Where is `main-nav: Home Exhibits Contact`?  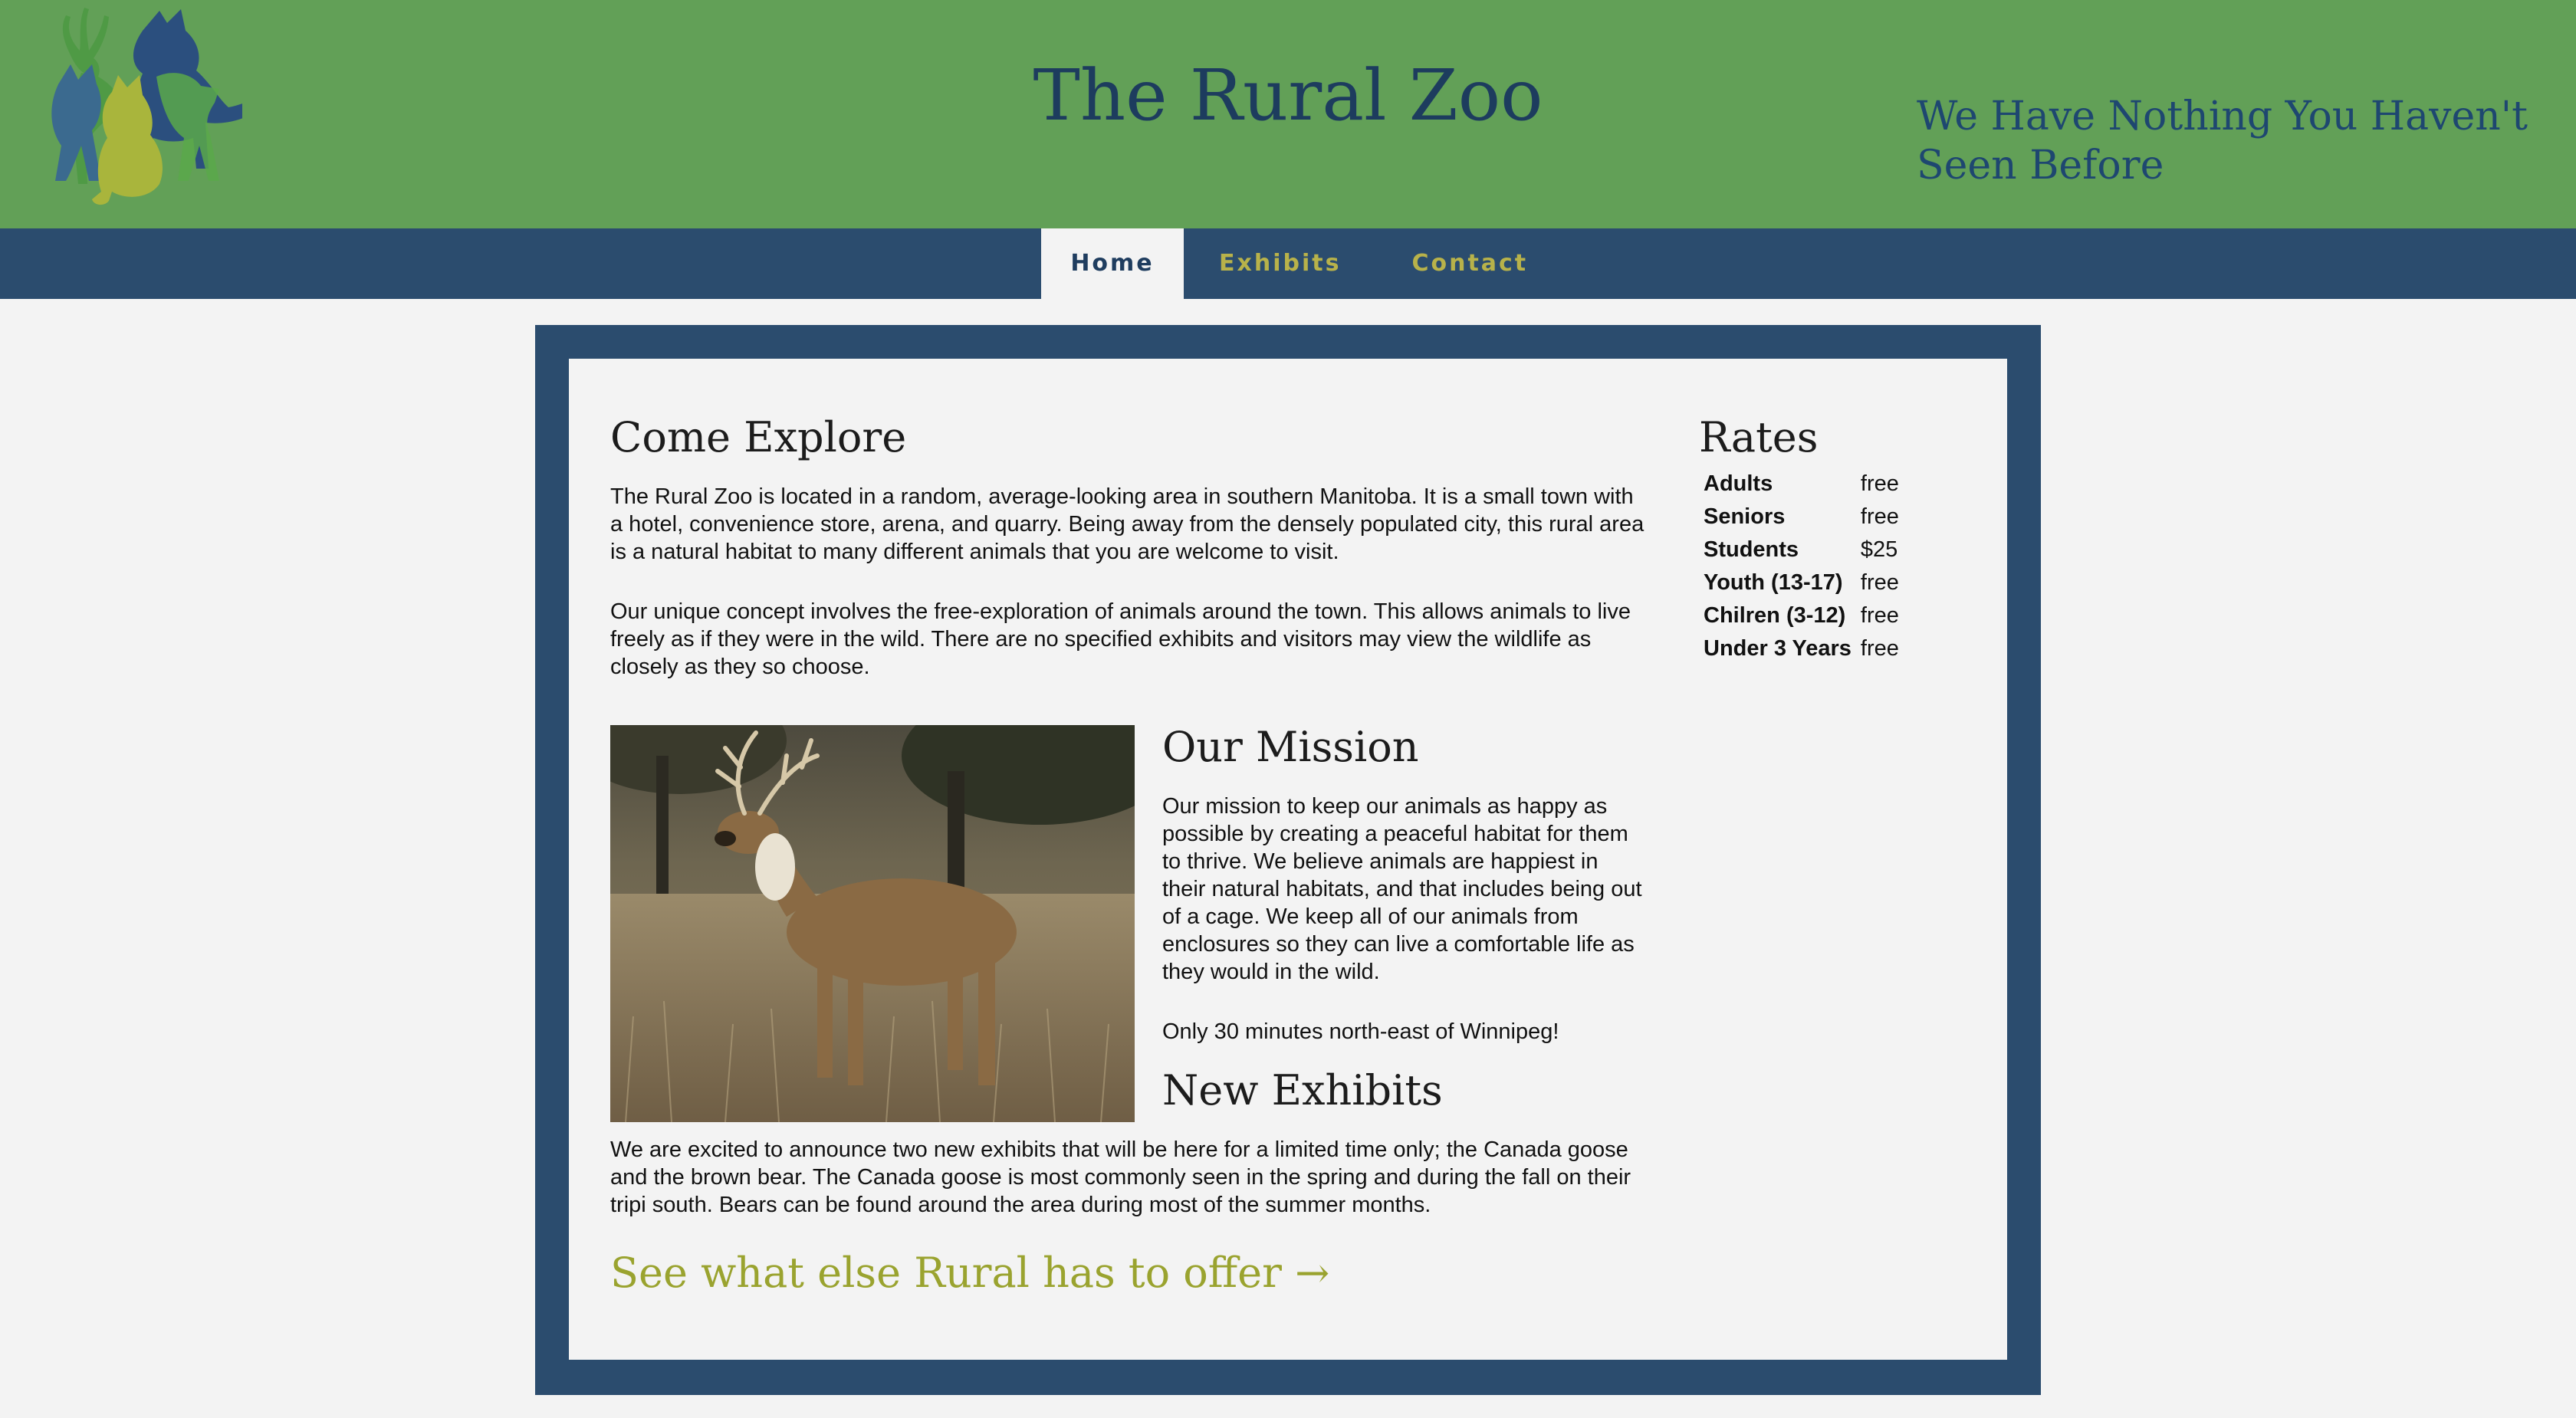
main-nav: Home Exhibits Contact is located at coordinates (1288, 263).